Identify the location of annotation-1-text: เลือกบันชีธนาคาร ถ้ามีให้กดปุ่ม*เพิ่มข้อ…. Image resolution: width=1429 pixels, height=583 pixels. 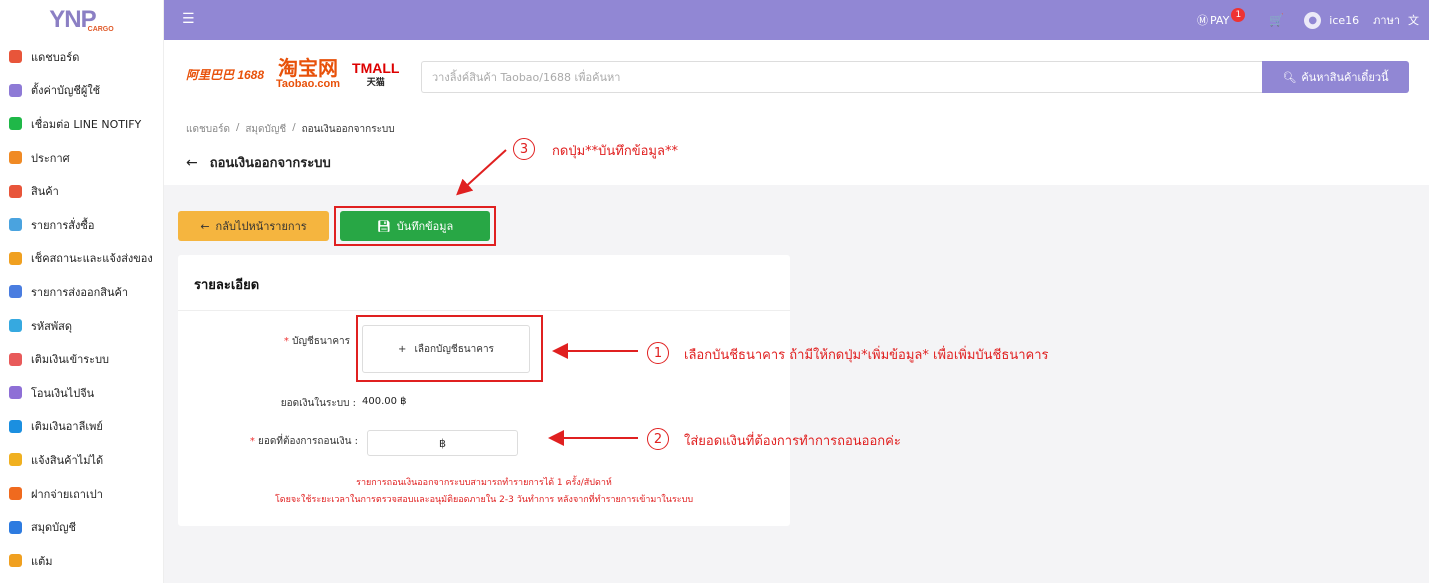
(866, 355).